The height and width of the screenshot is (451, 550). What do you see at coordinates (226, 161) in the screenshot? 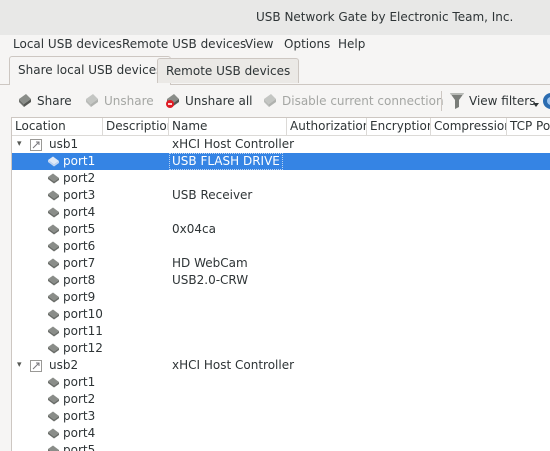
I see `tree-row-name: USB FLASH DRIVE` at bounding box center [226, 161].